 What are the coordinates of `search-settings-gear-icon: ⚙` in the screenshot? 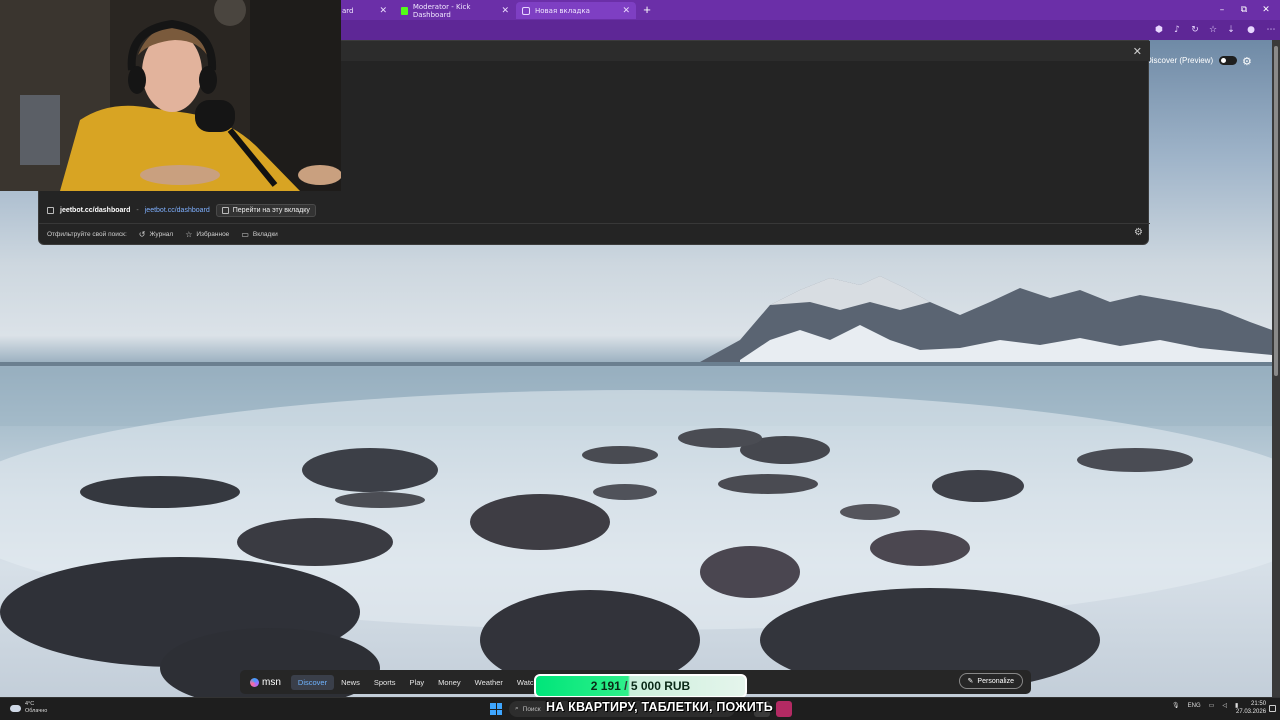 It's located at (1138, 232).